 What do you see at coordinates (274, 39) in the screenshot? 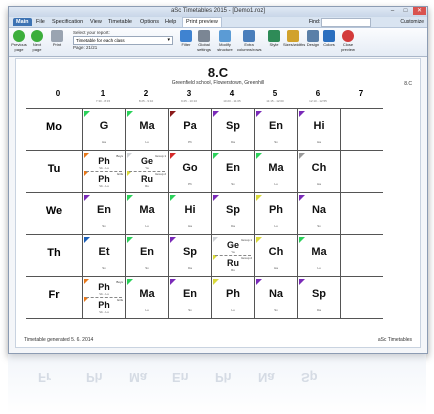
I see `style-button: Style` at bounding box center [274, 39].